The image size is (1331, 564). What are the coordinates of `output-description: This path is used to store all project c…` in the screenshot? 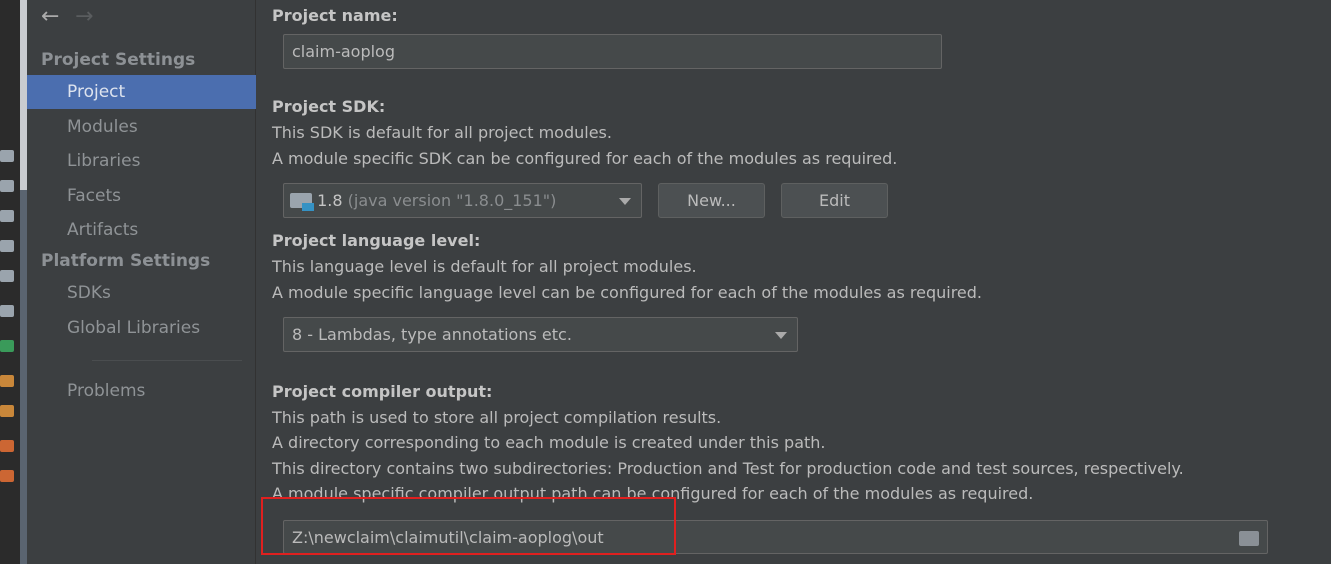 It's located at (497, 417).